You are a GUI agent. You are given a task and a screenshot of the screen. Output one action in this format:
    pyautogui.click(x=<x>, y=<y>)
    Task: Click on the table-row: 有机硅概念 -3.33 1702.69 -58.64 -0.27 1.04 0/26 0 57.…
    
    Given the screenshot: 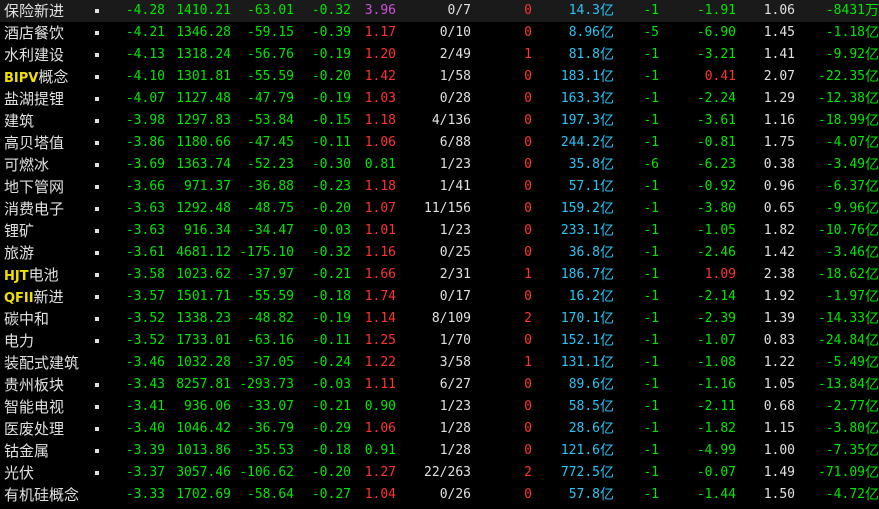 What is the action you would take?
    pyautogui.click(x=439, y=495)
    